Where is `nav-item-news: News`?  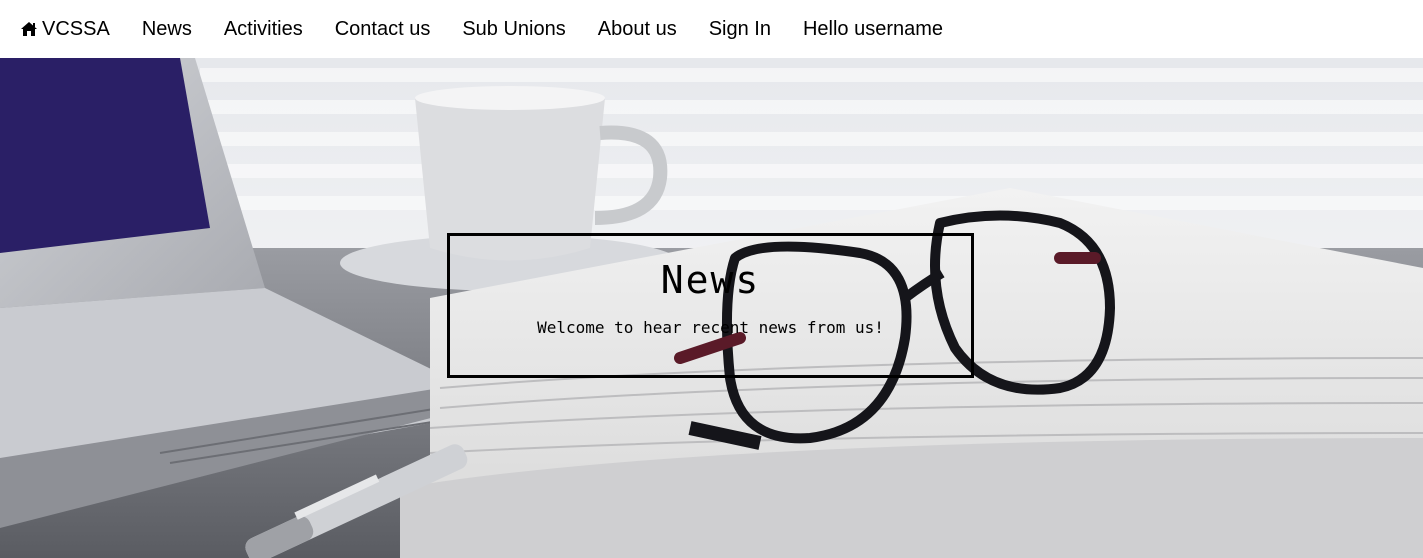 nav-item-news: News is located at coordinates (167, 29).